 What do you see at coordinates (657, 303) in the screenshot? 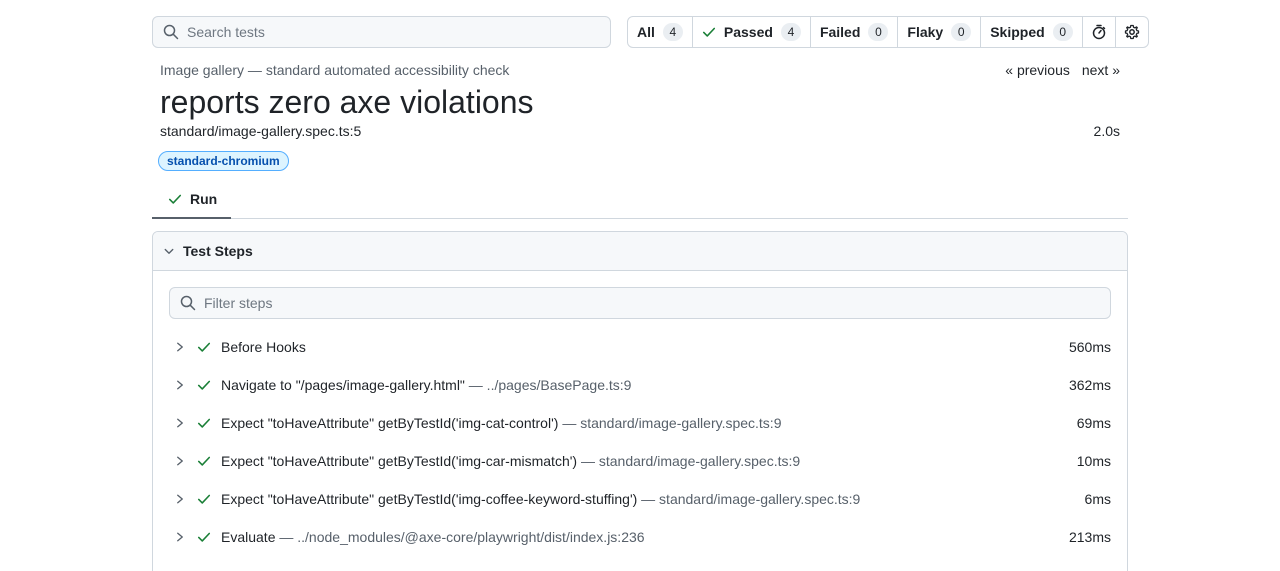
I see `filter-steps-input` at bounding box center [657, 303].